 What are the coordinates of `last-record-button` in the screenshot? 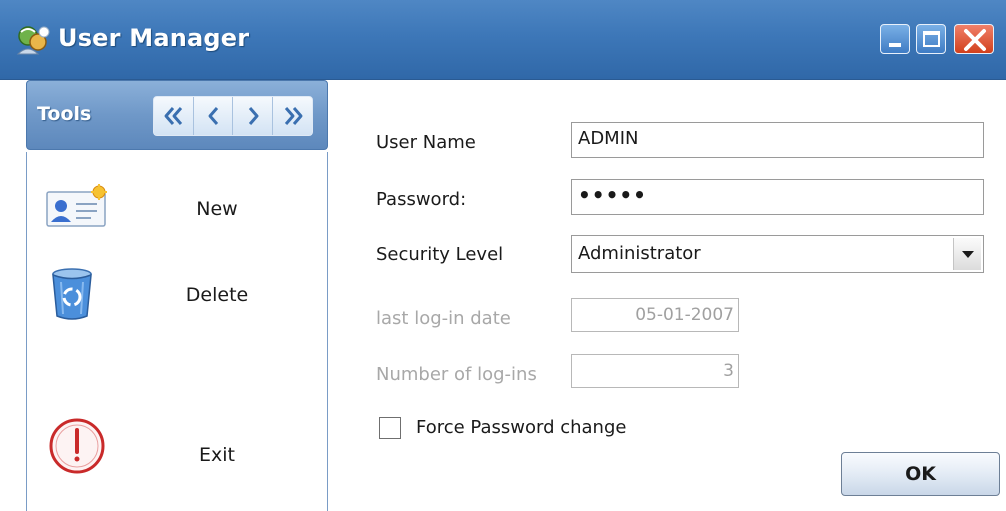 It's located at (292, 116).